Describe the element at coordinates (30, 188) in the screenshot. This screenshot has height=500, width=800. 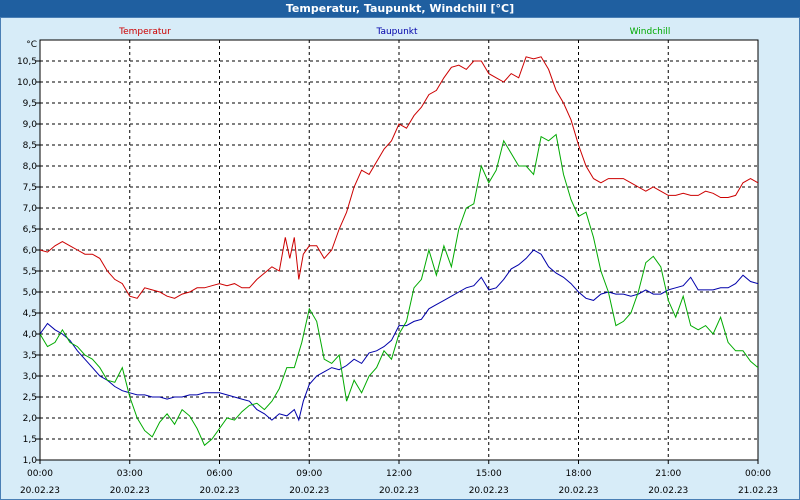
I see `y-tick-label: 7,5` at that location.